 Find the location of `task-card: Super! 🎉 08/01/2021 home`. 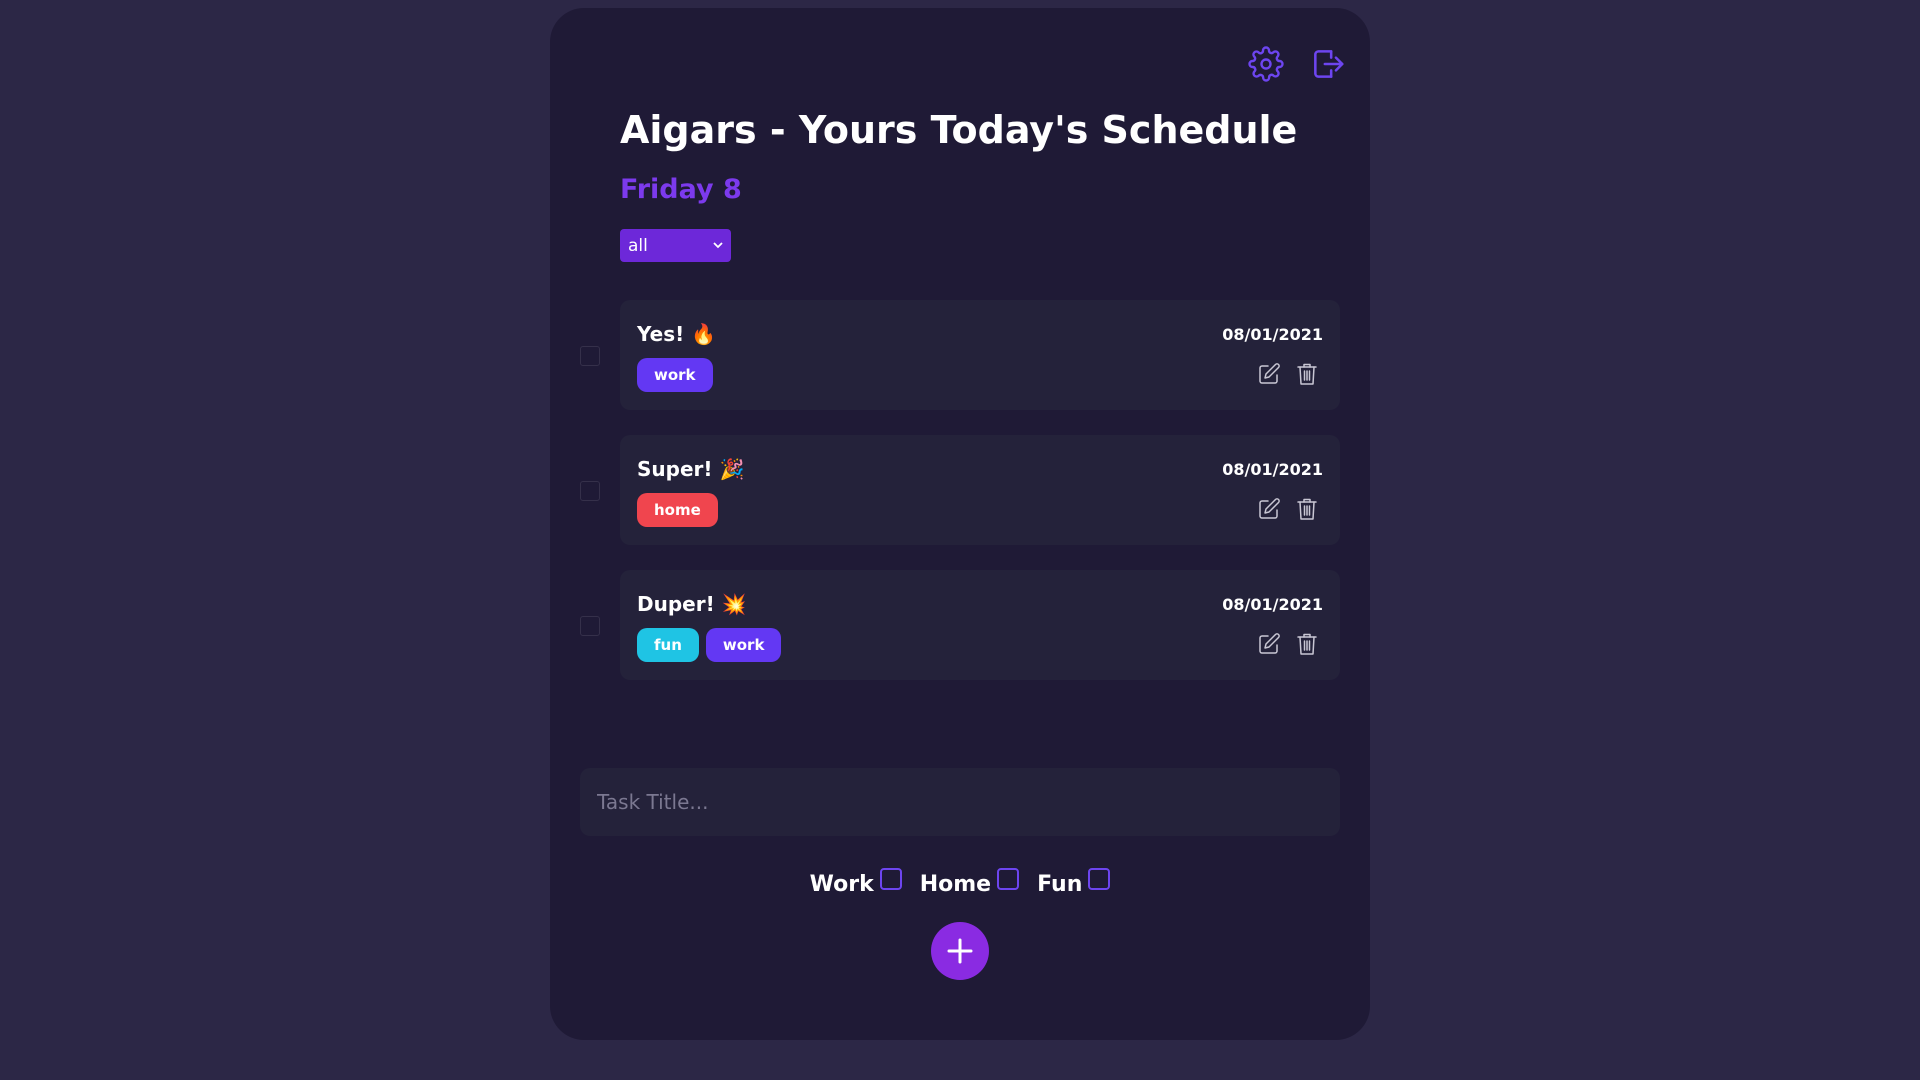

task-card: Super! 🎉 08/01/2021 home is located at coordinates (980, 490).